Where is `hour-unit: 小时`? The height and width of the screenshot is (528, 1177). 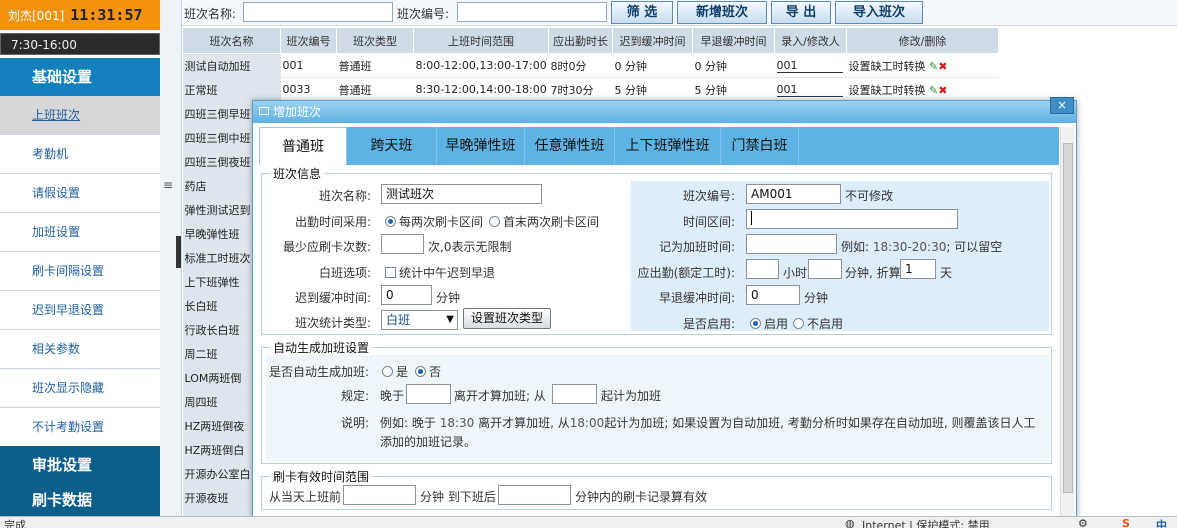
hour-unit: 小时 is located at coordinates (795, 273).